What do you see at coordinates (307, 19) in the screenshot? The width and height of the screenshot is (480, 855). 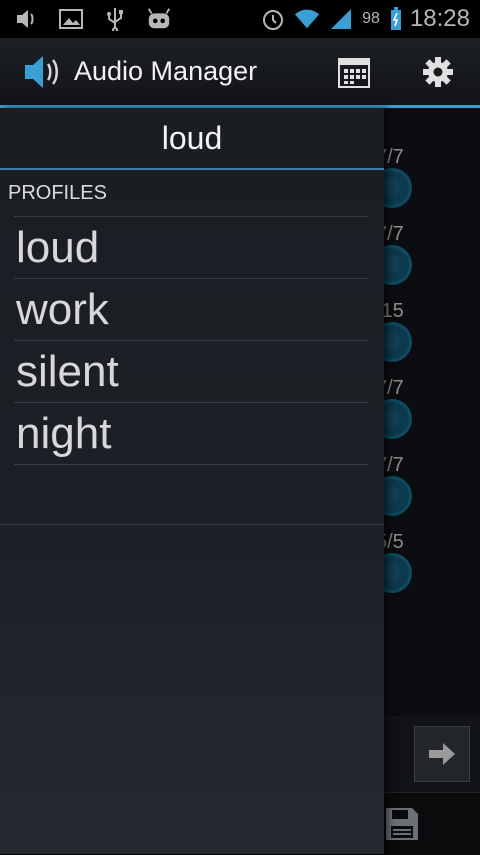 I see `wifi-icon` at bounding box center [307, 19].